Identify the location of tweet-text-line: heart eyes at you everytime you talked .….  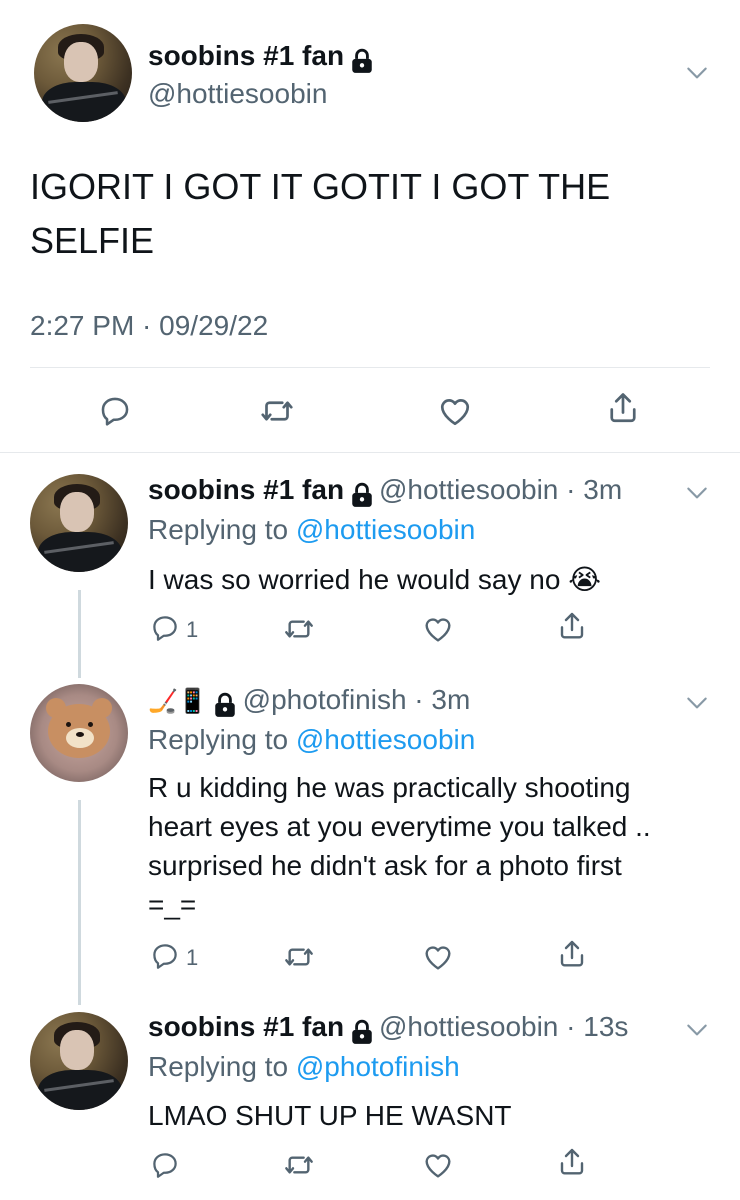
(399, 826).